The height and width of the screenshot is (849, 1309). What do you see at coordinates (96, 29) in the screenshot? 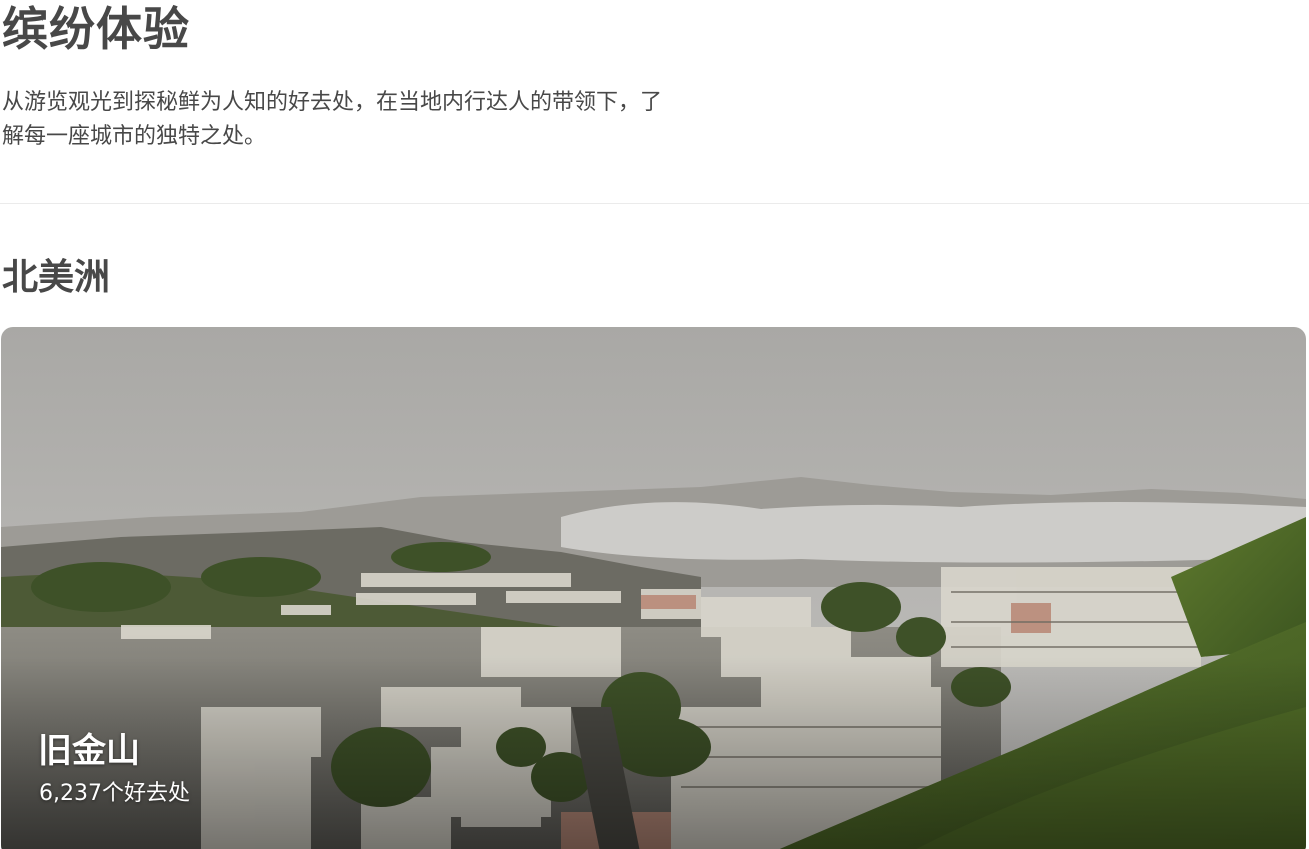
I see `page-title: 缤纷体验` at bounding box center [96, 29].